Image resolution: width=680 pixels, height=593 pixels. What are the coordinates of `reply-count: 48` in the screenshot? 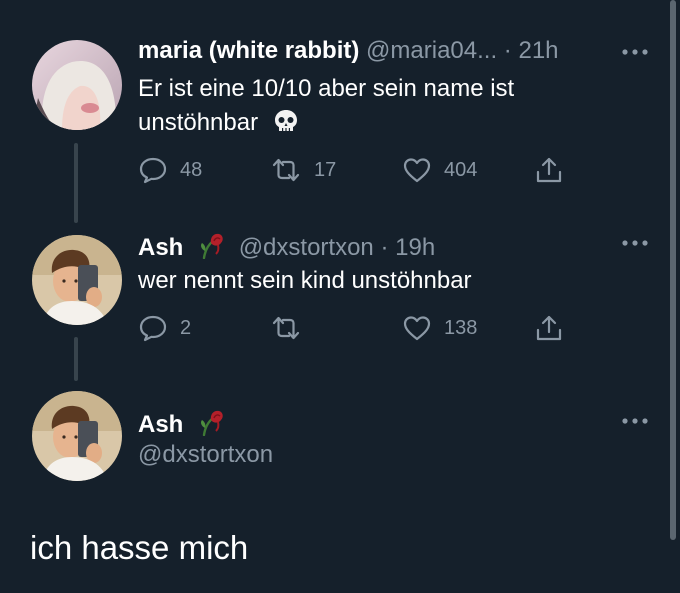 It's located at (191, 169).